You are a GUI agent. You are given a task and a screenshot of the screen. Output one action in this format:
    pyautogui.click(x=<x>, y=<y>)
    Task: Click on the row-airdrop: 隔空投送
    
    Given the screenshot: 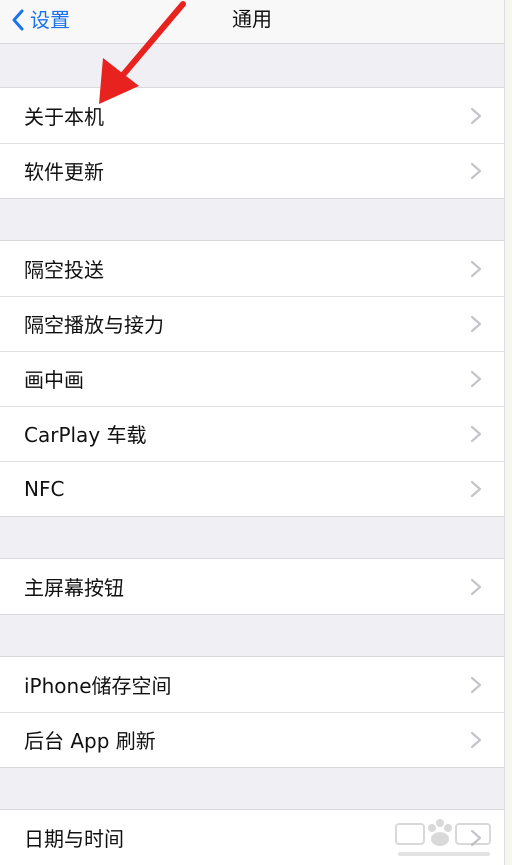 What is the action you would take?
    pyautogui.click(x=252, y=268)
    